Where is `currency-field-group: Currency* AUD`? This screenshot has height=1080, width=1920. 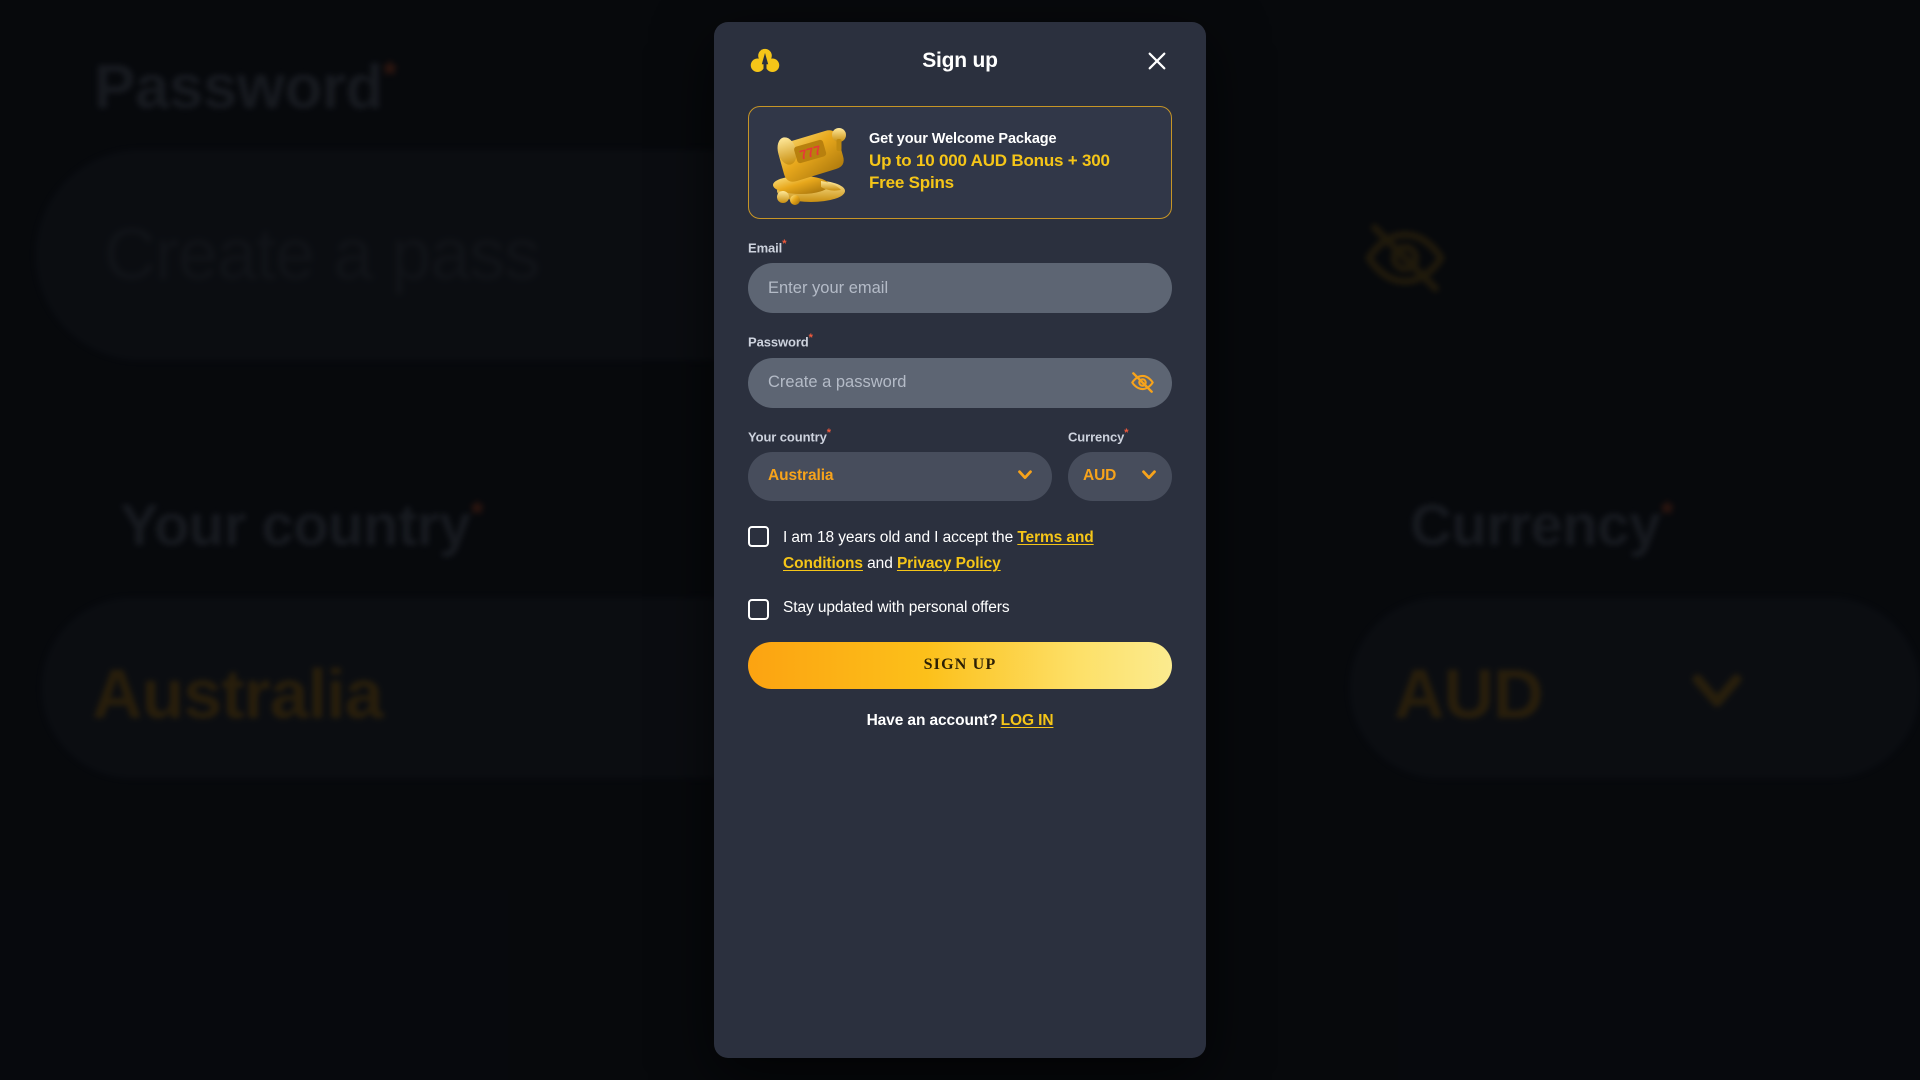
currency-field-group: Currency* AUD is located at coordinates (1120, 464).